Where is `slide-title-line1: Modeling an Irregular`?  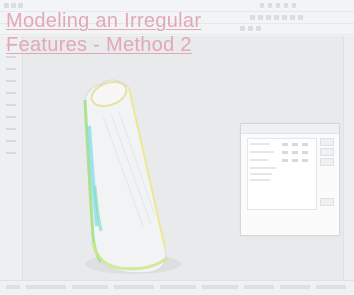 slide-title-line1: Modeling an Irregular is located at coordinates (103, 21).